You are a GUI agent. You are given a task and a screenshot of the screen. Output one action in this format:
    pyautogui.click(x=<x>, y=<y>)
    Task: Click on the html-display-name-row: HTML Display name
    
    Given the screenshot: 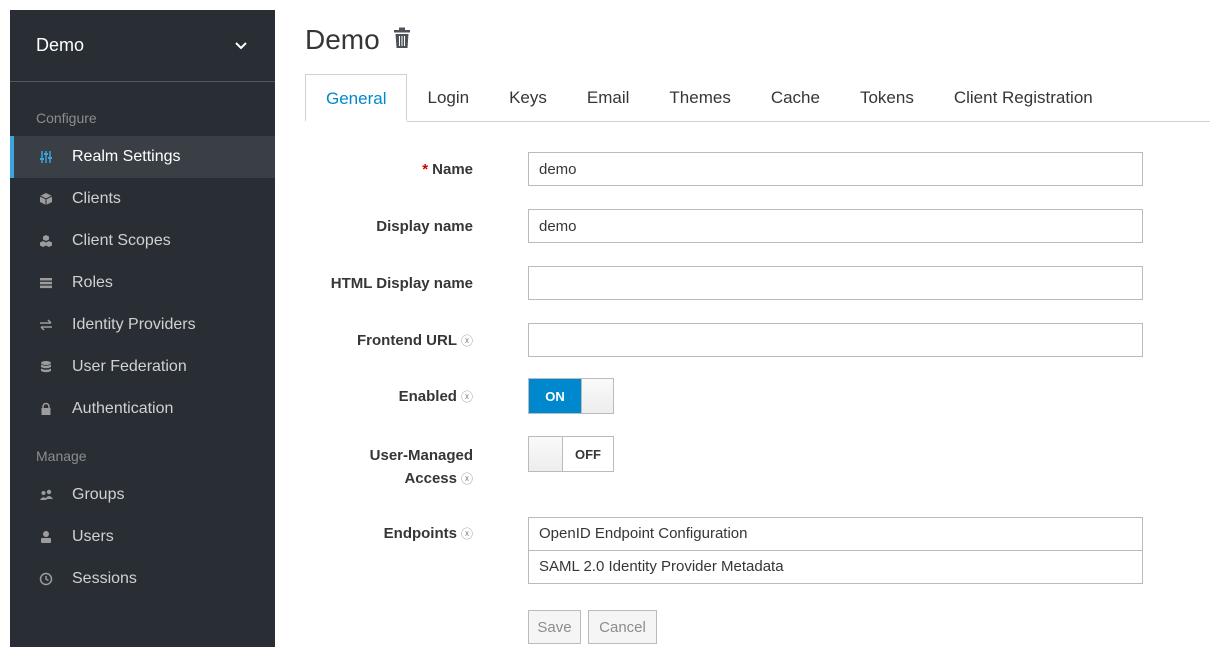 What is the action you would take?
    pyautogui.click(x=742, y=283)
    